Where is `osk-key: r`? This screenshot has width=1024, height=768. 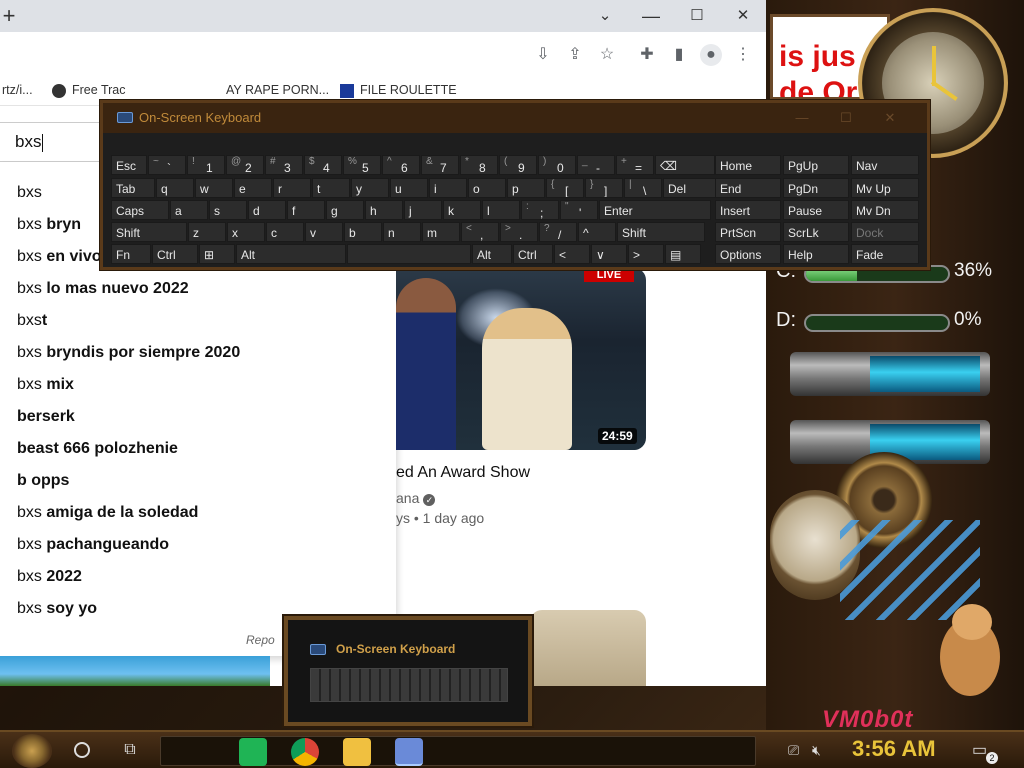 osk-key: r is located at coordinates (292, 188).